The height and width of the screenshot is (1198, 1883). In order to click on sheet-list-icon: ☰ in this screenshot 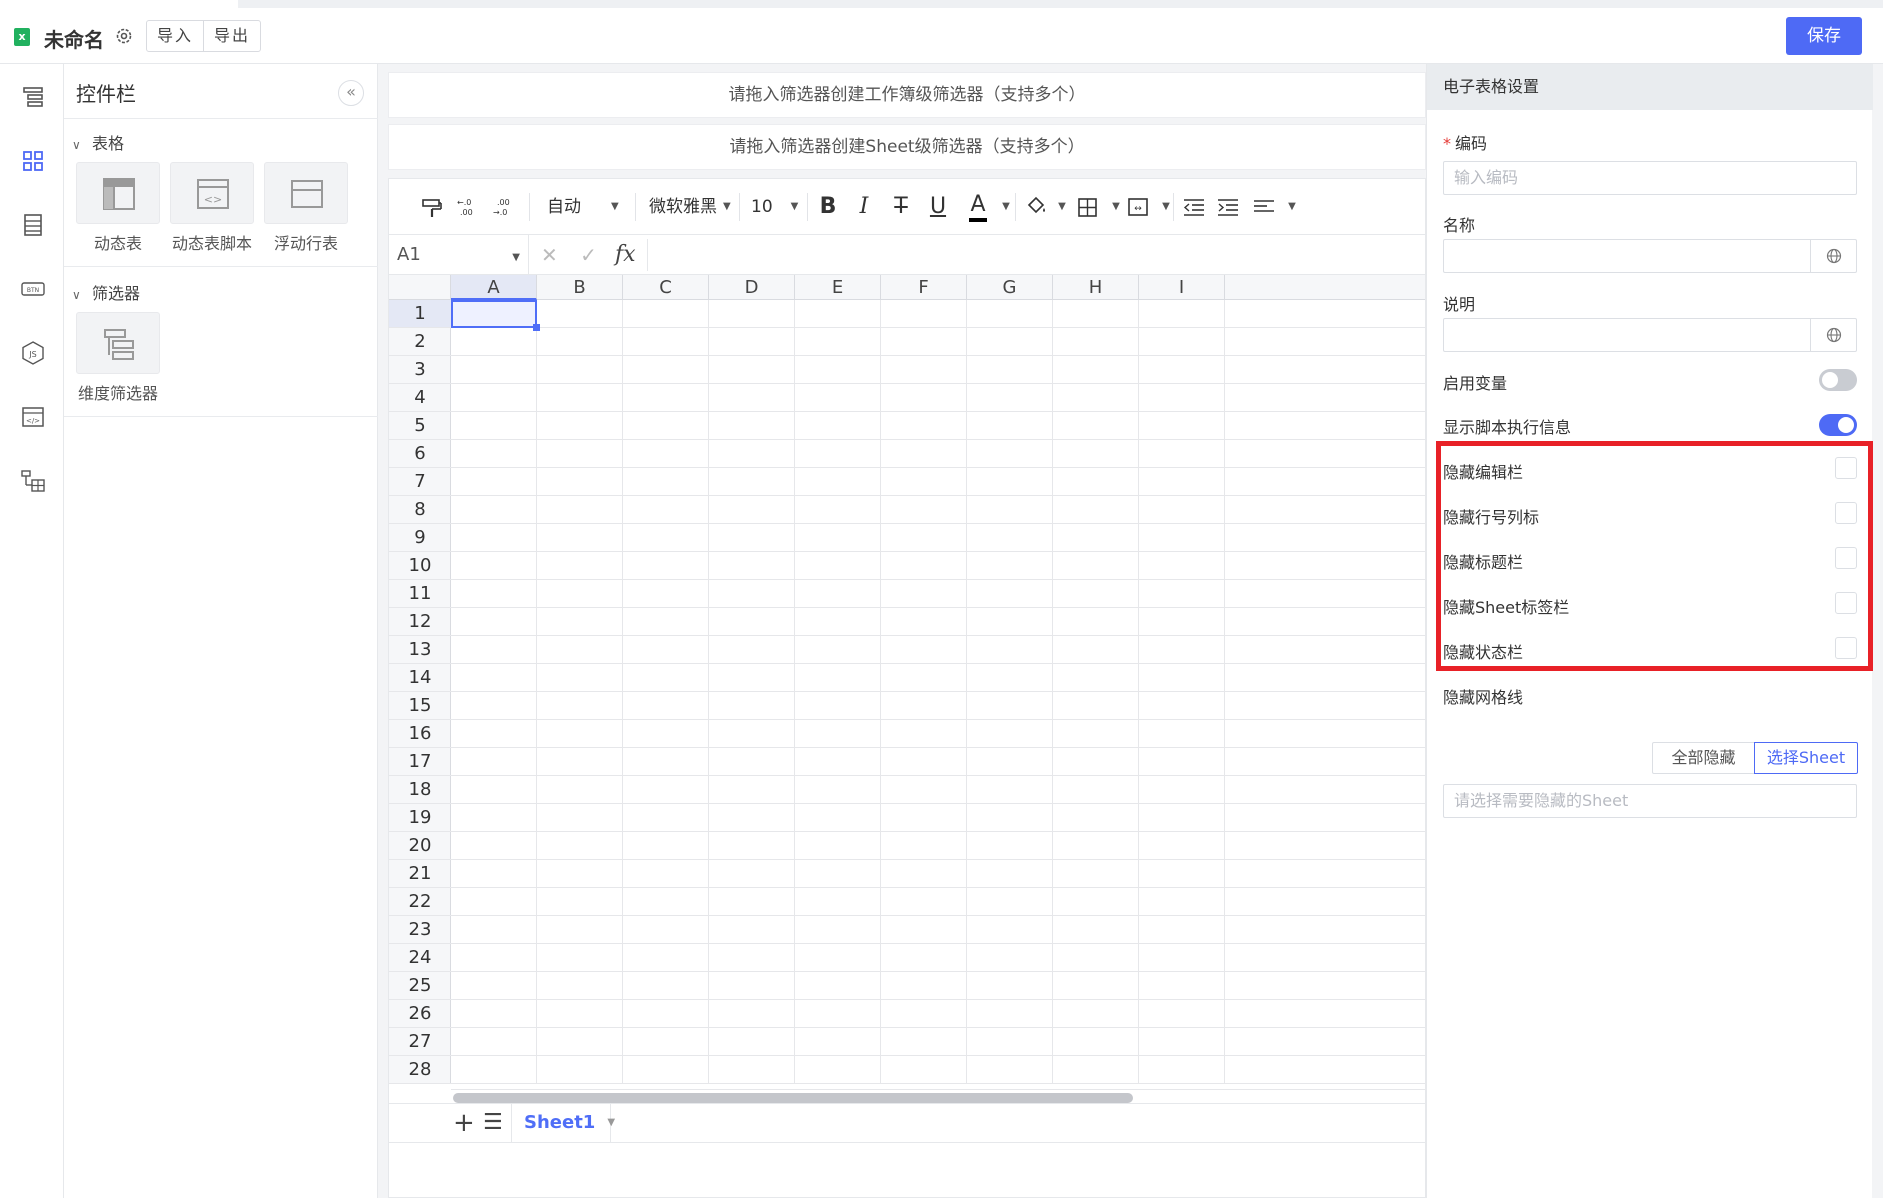, I will do `click(493, 1122)`.